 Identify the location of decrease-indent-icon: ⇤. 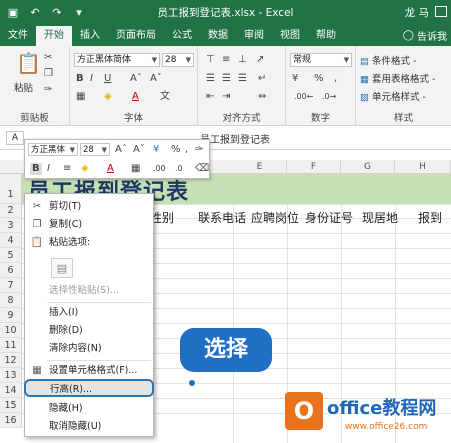
(210, 97).